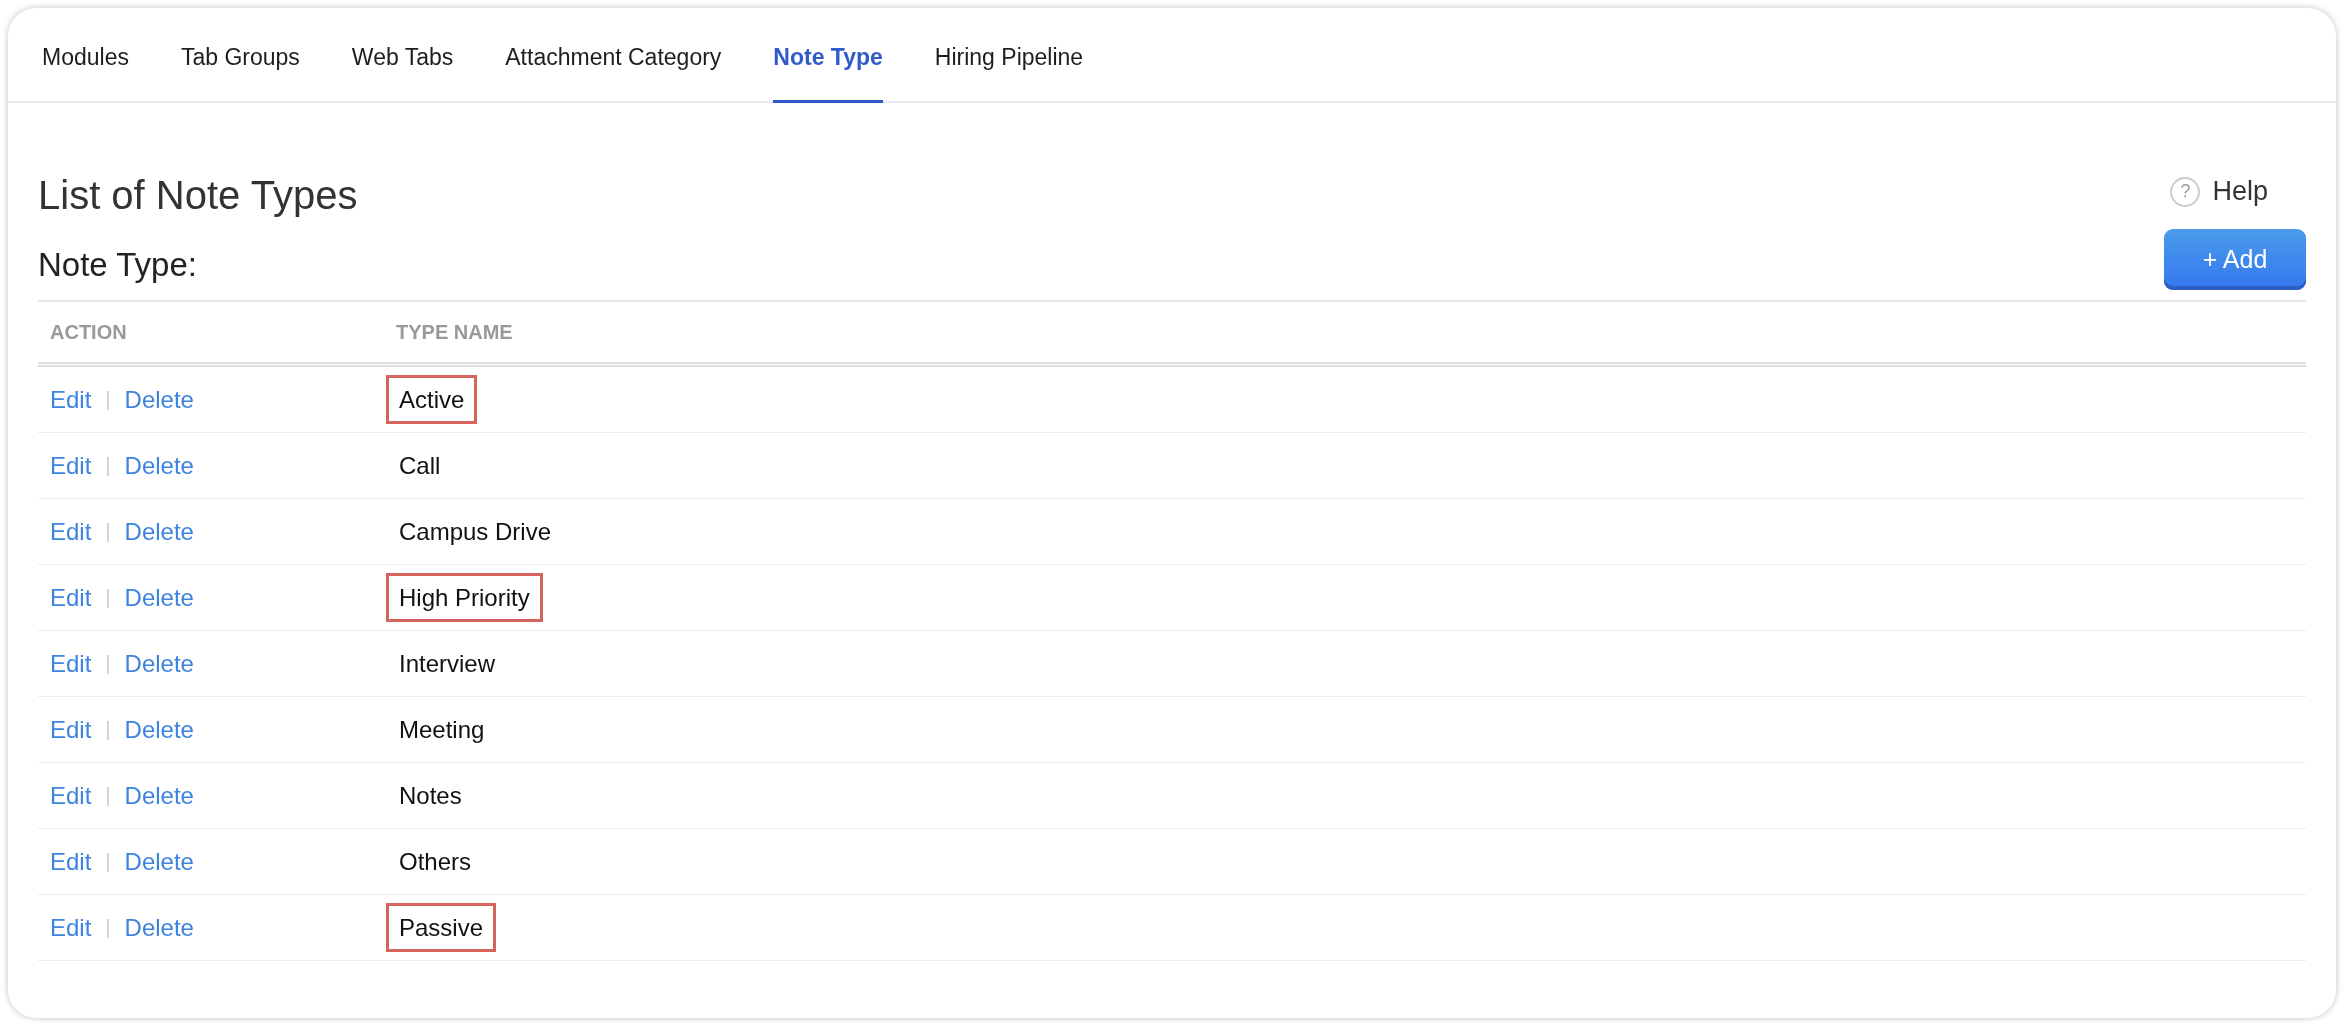 This screenshot has height=1028, width=2346. I want to click on type-name: Campus Drive, so click(475, 531).